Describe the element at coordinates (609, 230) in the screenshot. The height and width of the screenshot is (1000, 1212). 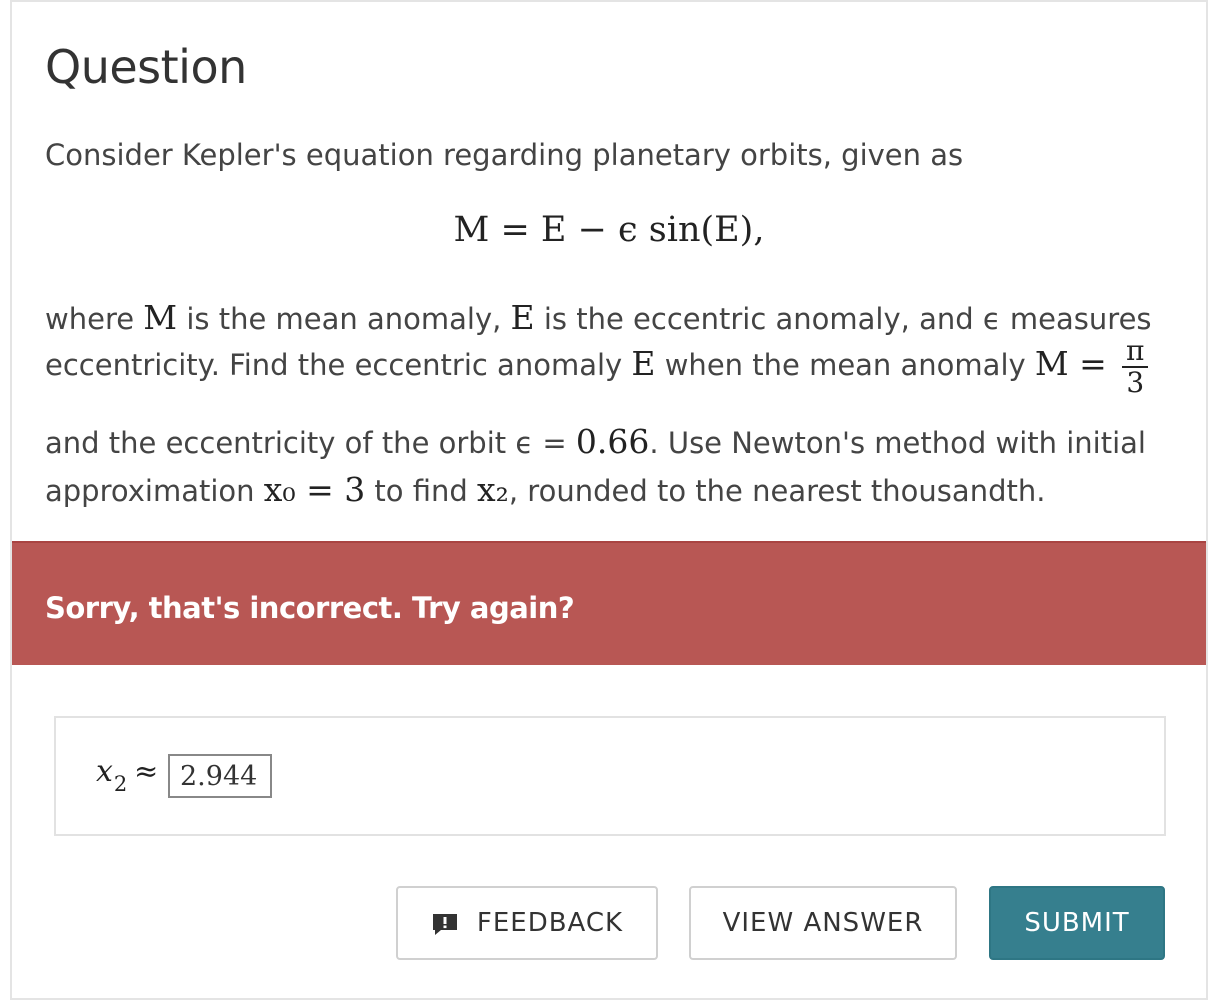
I see `kepler-equation: M = E − ϵ sin(E),` at that location.